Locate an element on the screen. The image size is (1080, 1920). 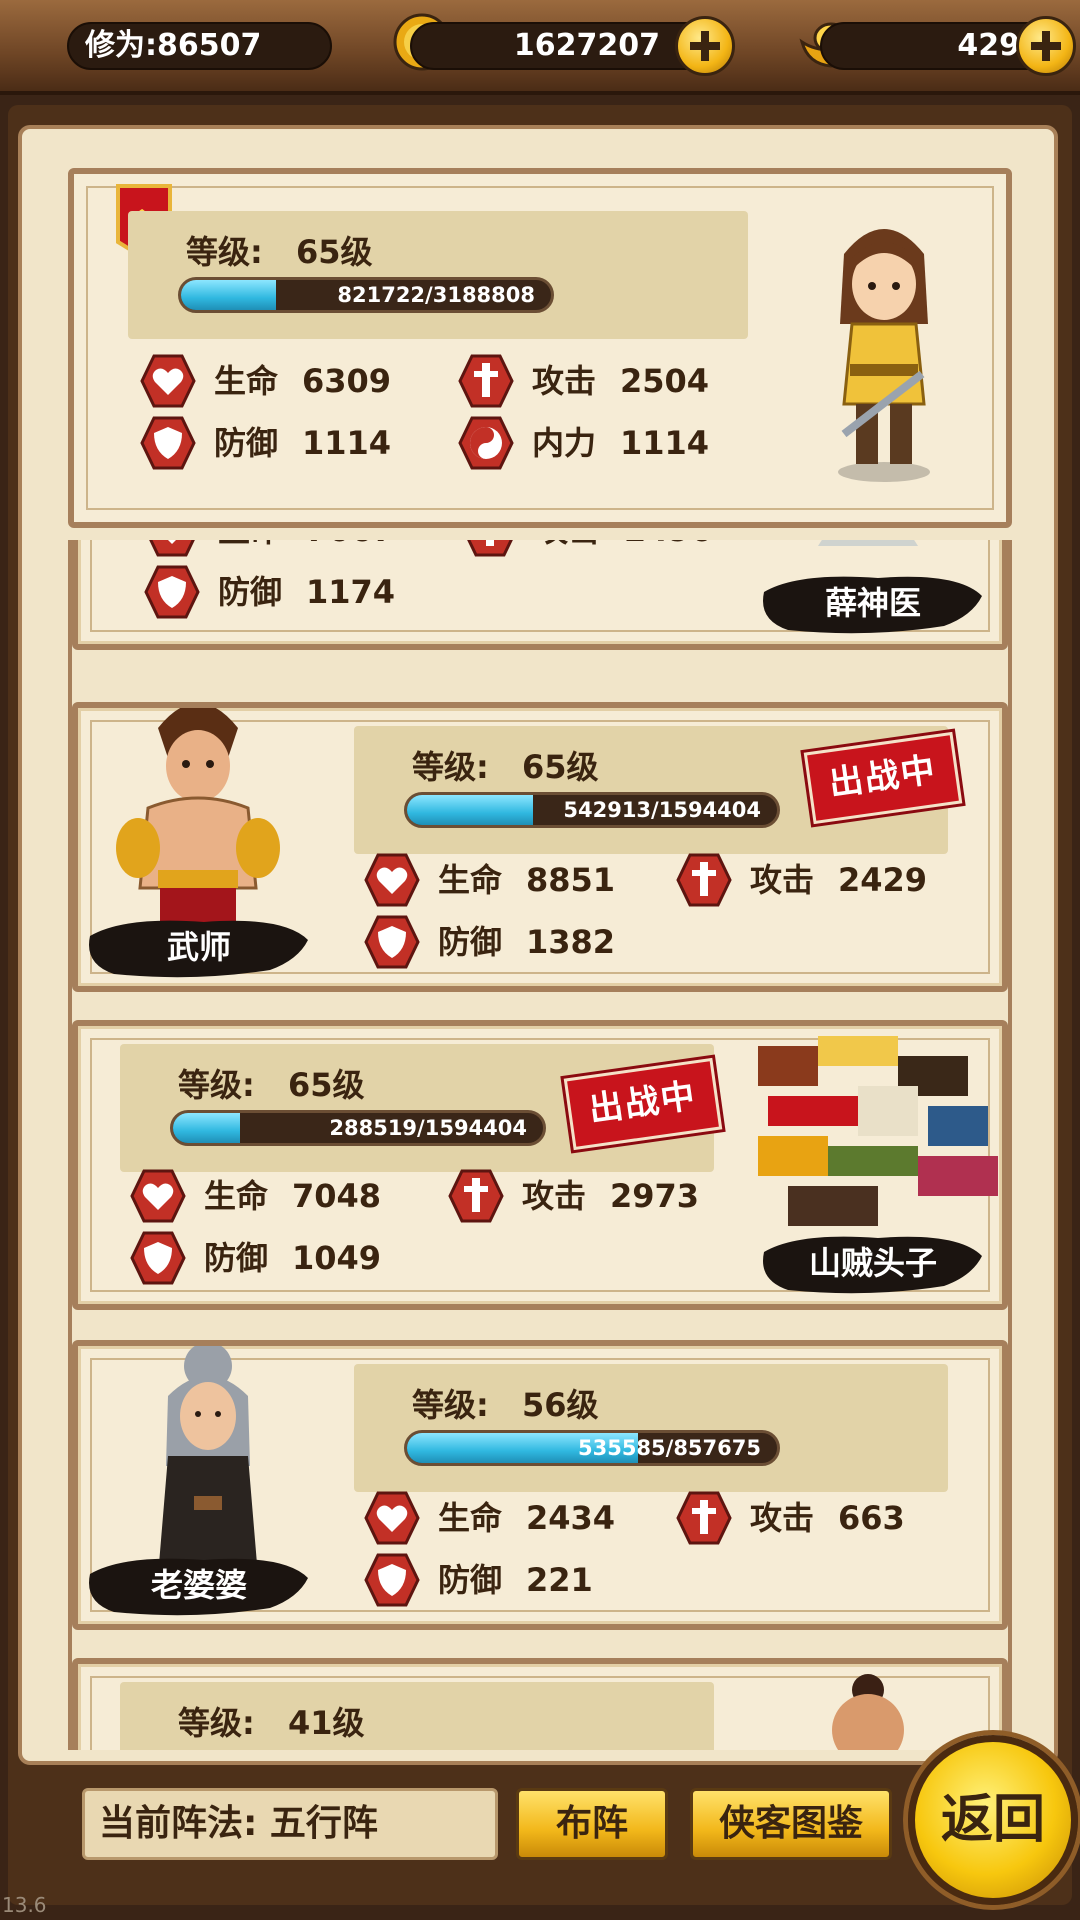
level-value: 41级 is located at coordinates (326, 1723).